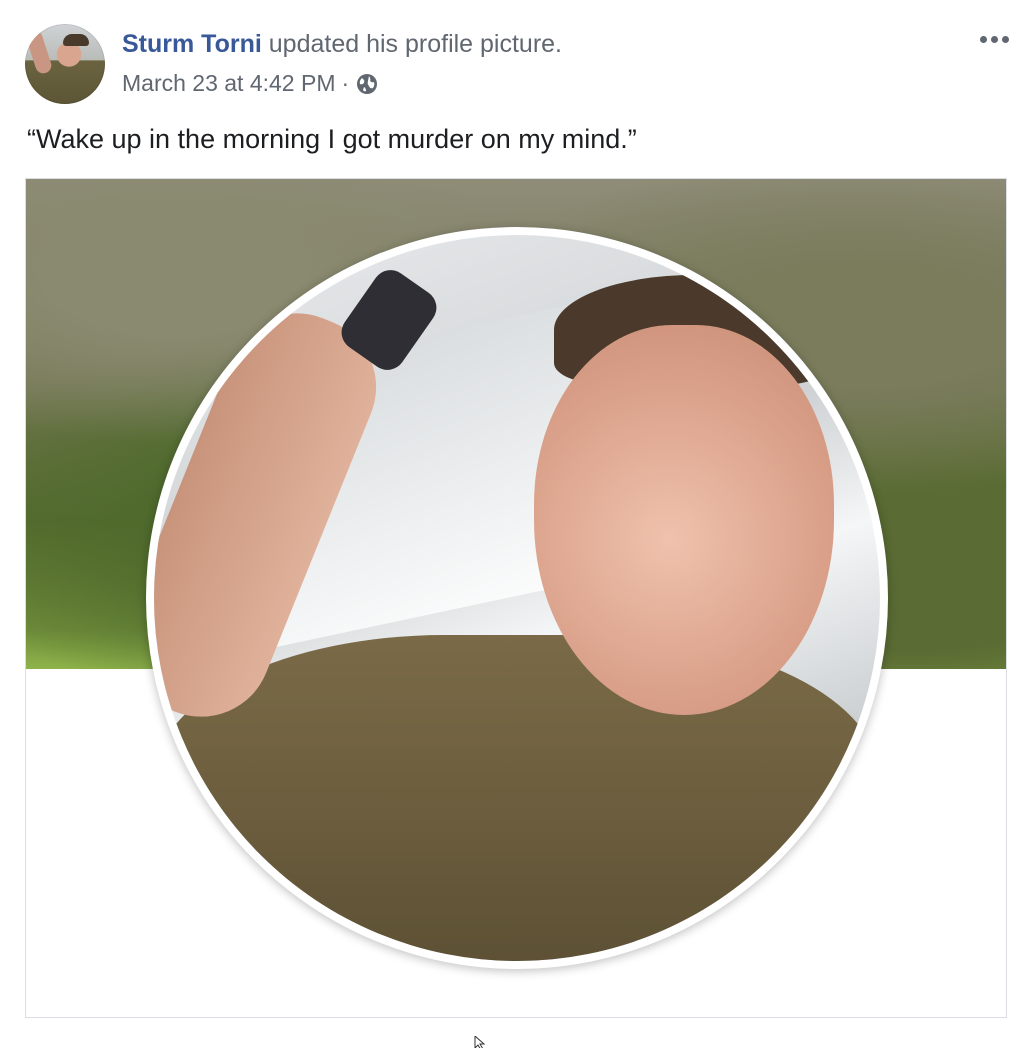  I want to click on more-options-button, so click(994, 39).